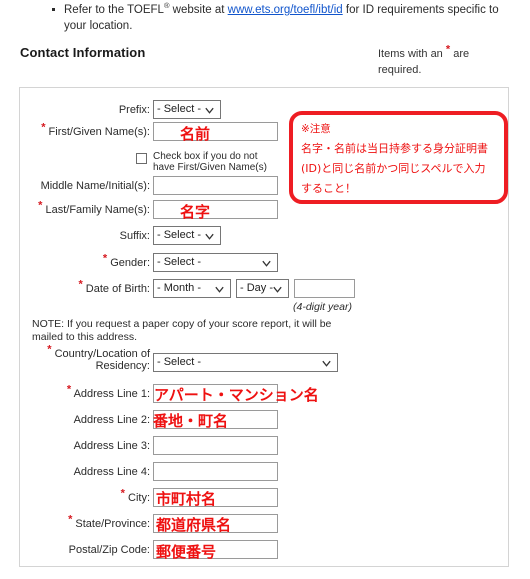  What do you see at coordinates (111, 394) in the screenshot?
I see `address-line-1-label-text: Address Line 1:` at bounding box center [111, 394].